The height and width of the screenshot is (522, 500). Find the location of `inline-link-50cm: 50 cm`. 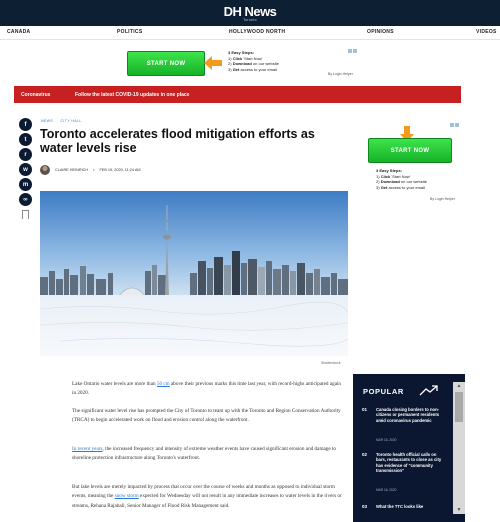

inline-link-50cm: 50 cm is located at coordinates (163, 384).